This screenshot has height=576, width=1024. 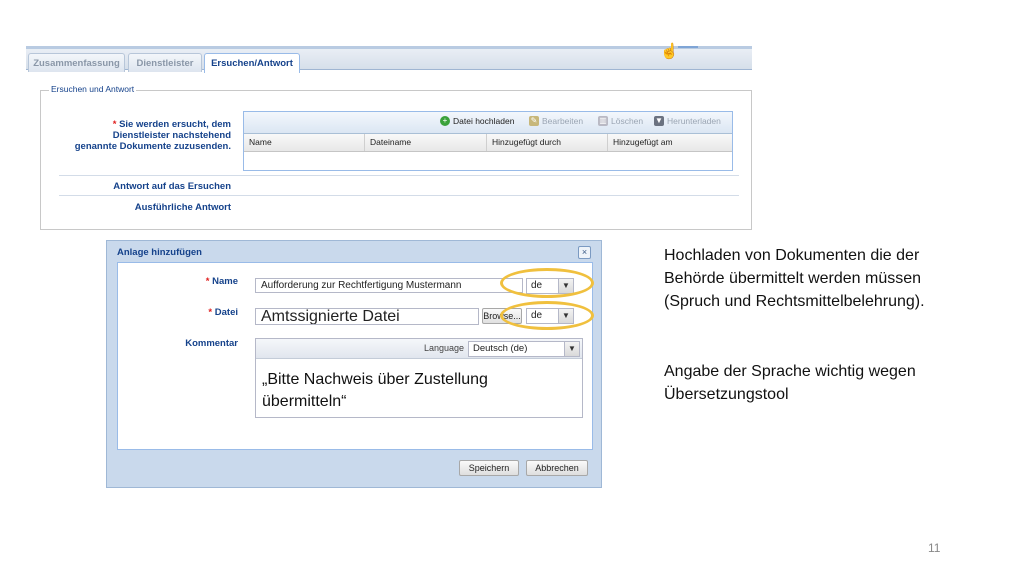 I want to click on download-icon: ▼, so click(x=659, y=121).